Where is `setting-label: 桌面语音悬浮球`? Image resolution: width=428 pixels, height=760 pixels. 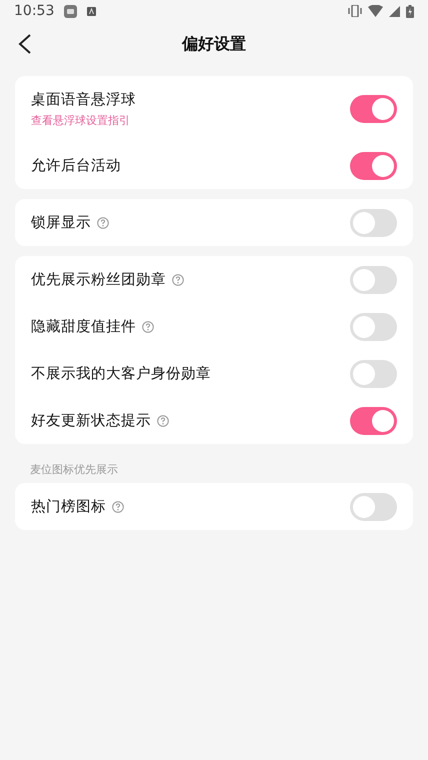
setting-label: 桌面语音悬浮球 is located at coordinates (83, 99).